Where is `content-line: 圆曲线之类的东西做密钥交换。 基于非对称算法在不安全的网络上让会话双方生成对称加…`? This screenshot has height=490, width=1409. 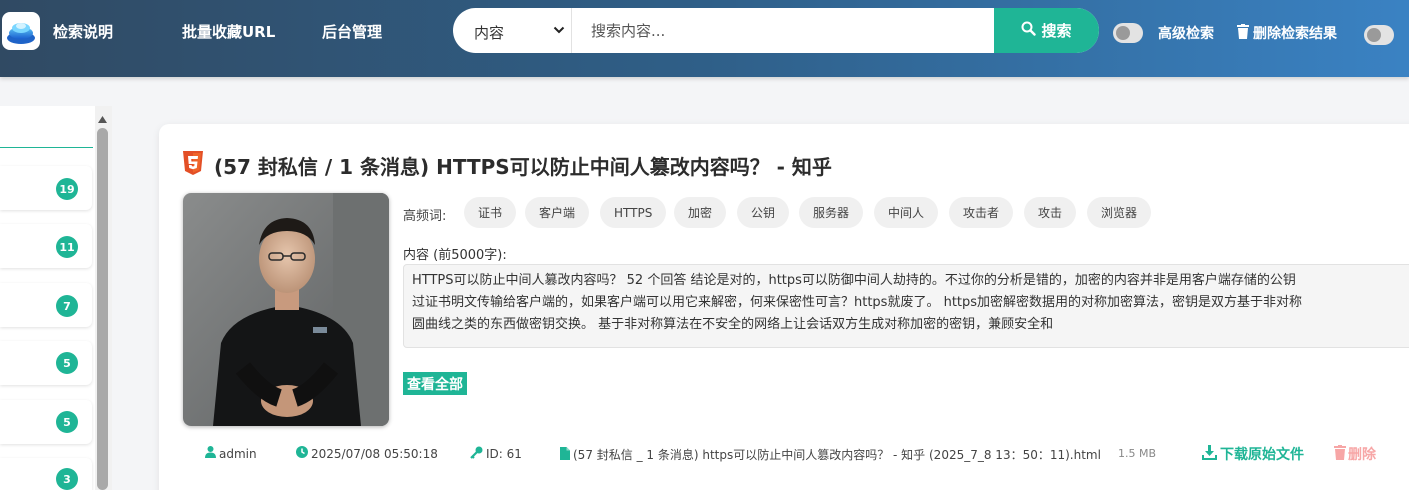 content-line: 圆曲线之类的东西做密钥交换。 基于非对称算法在不安全的网络上让会话双方生成对称加… is located at coordinates (733, 324).